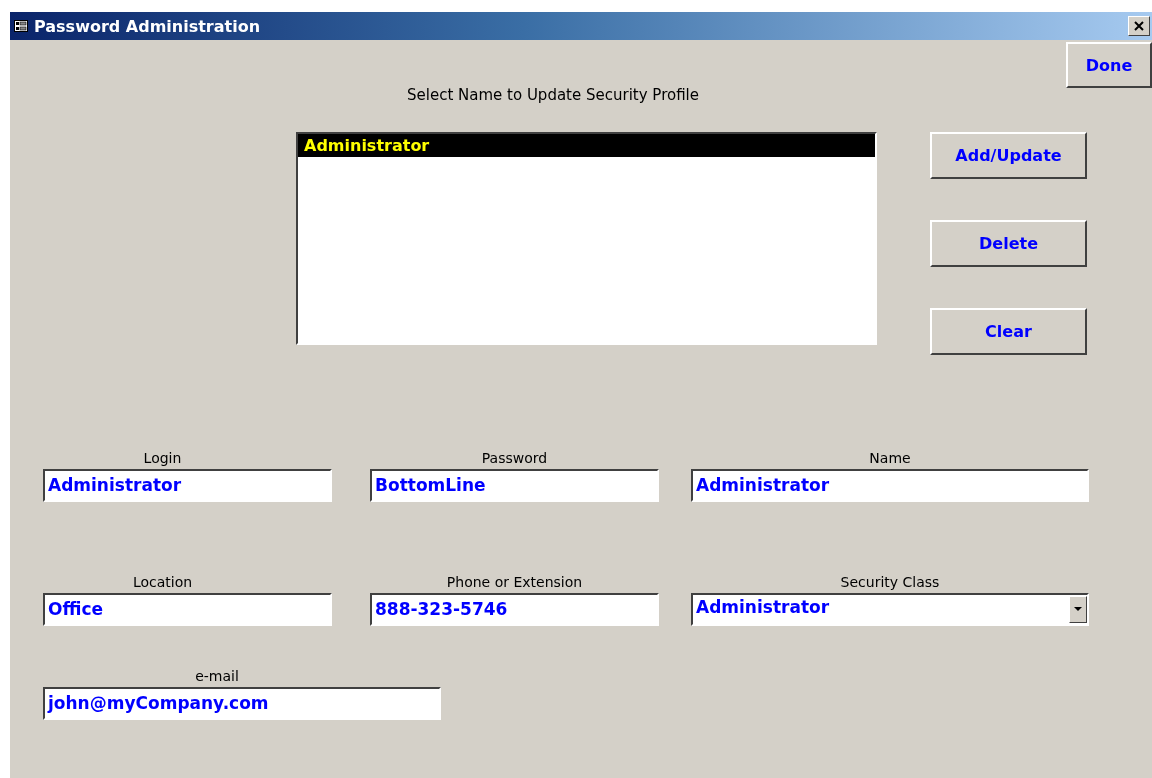 The image size is (1152, 778). What do you see at coordinates (553, 96) in the screenshot?
I see `list-heading: Select Name to Update Security Profile` at bounding box center [553, 96].